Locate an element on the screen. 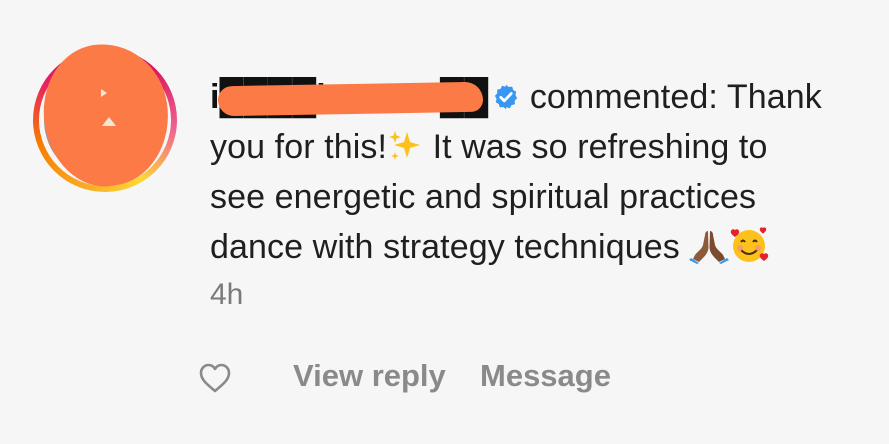  heart-icon is located at coordinates (215, 378).